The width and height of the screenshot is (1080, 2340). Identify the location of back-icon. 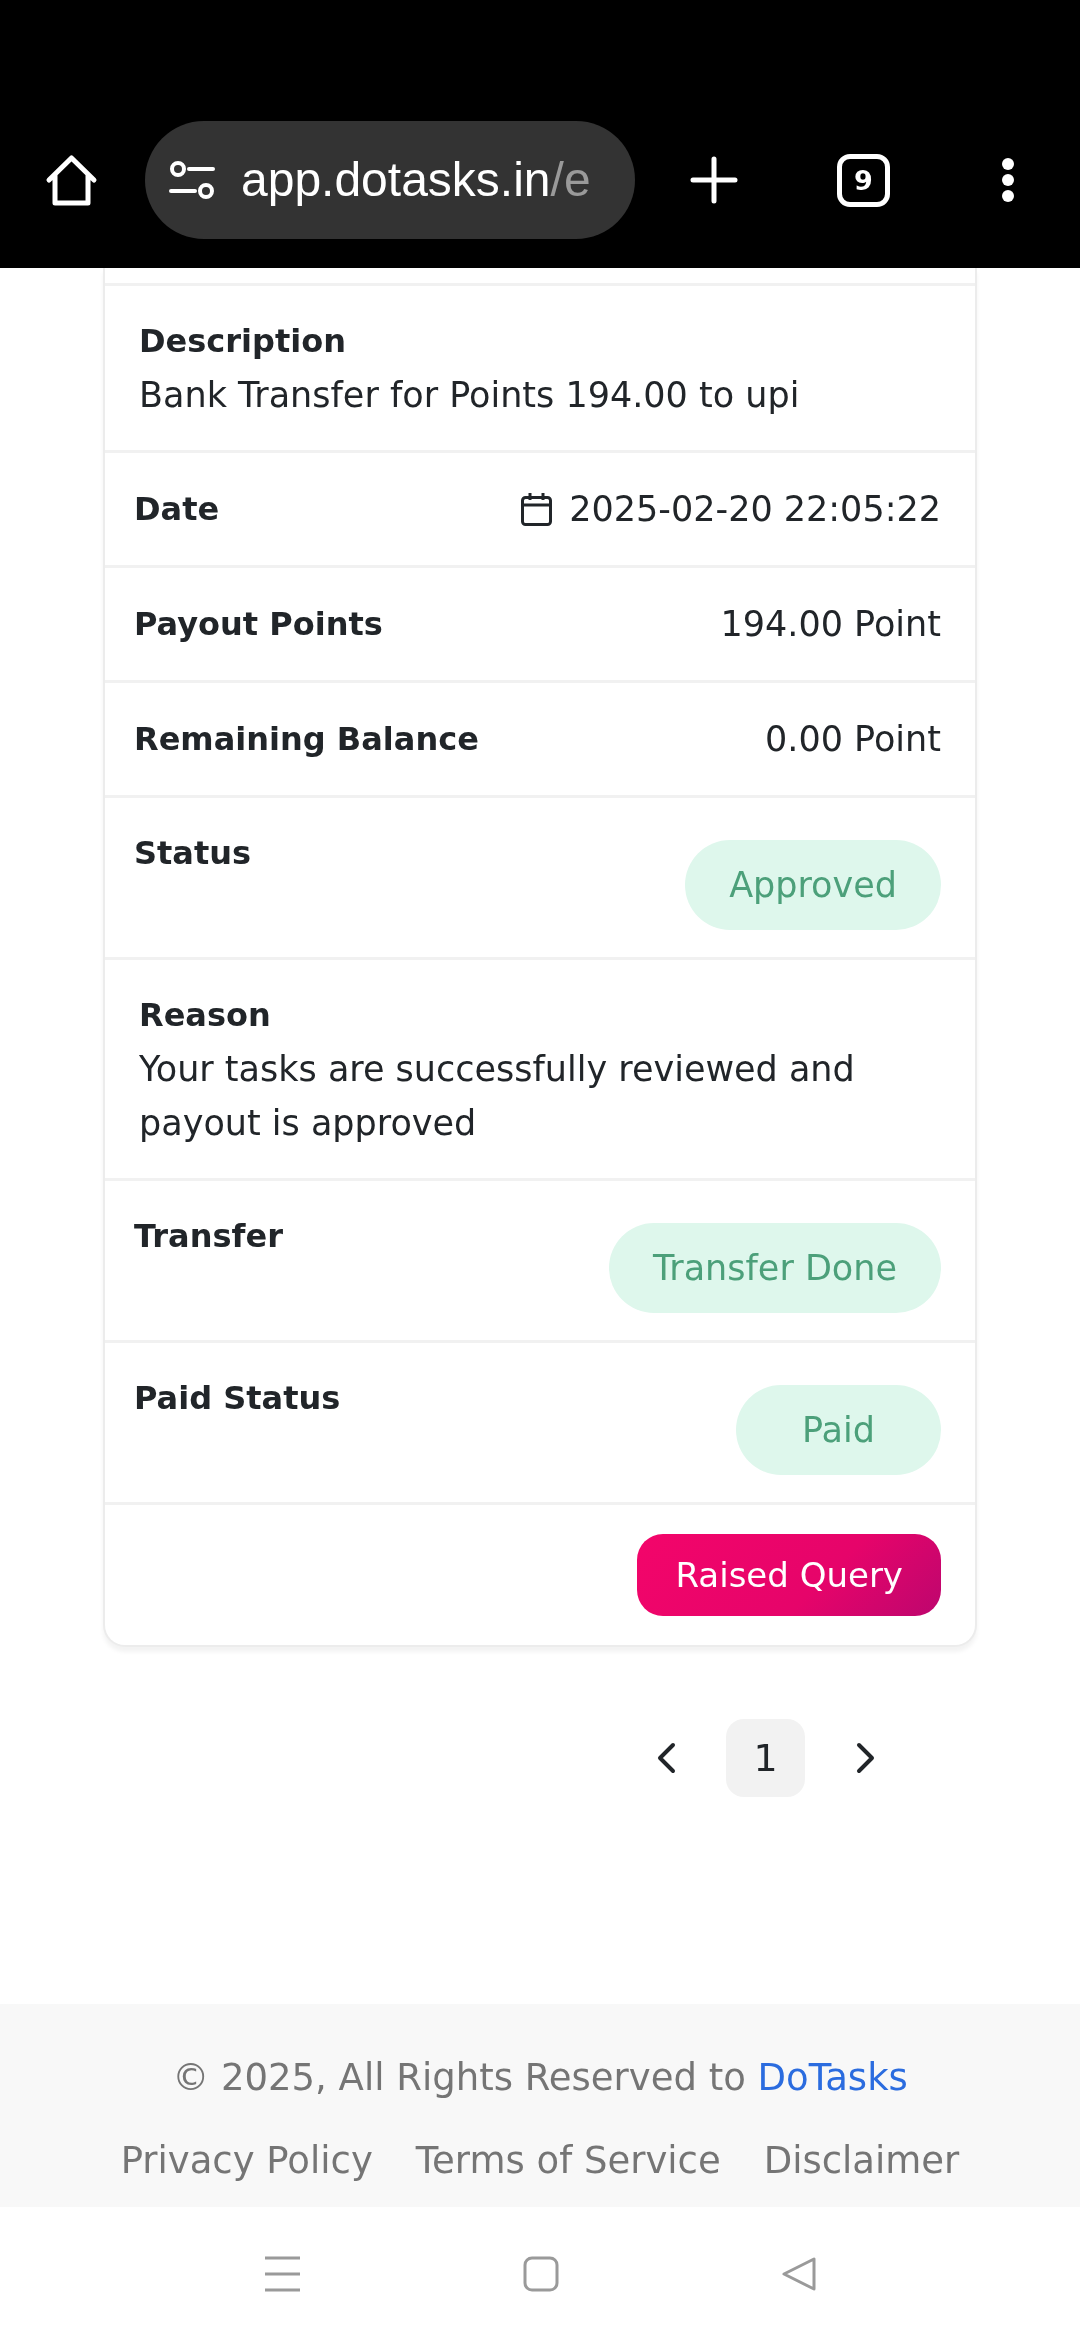
(798, 2273).